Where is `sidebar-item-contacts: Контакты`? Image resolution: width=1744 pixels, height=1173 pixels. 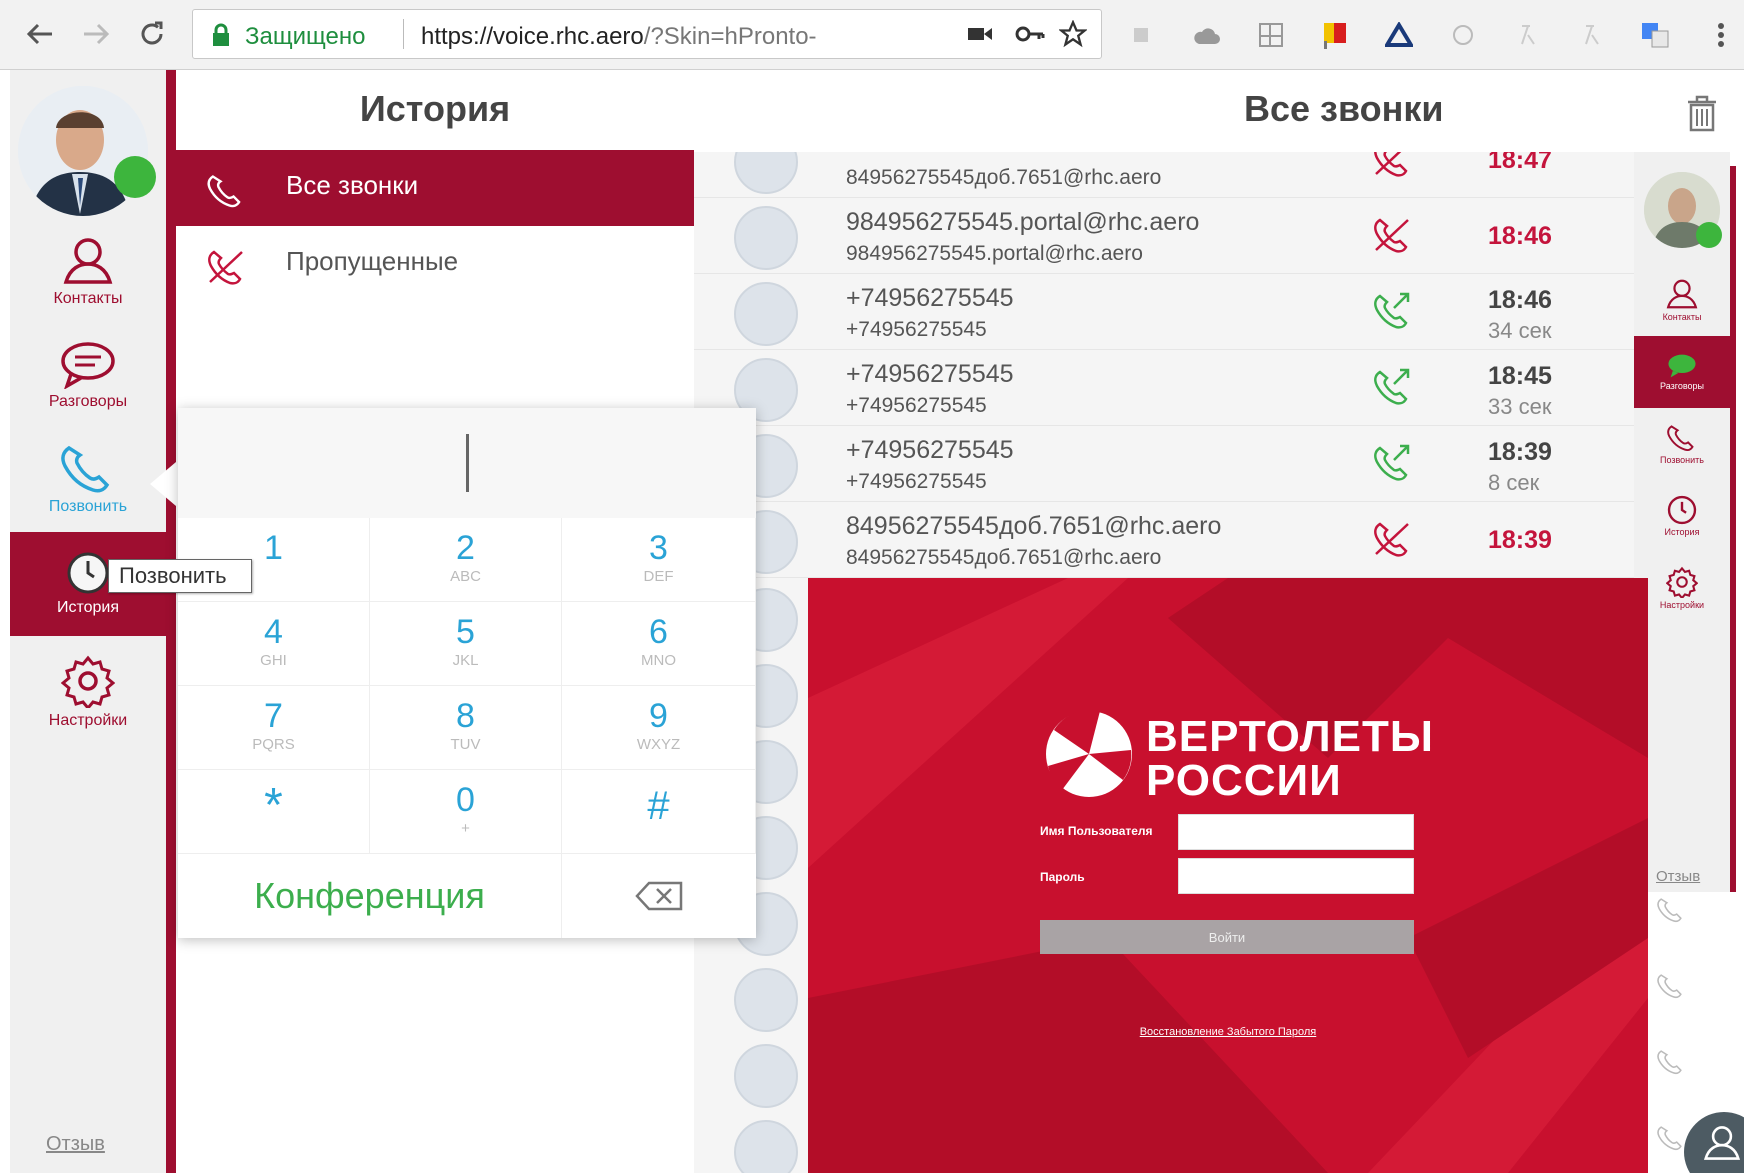 sidebar-item-contacts: Контакты is located at coordinates (88, 272).